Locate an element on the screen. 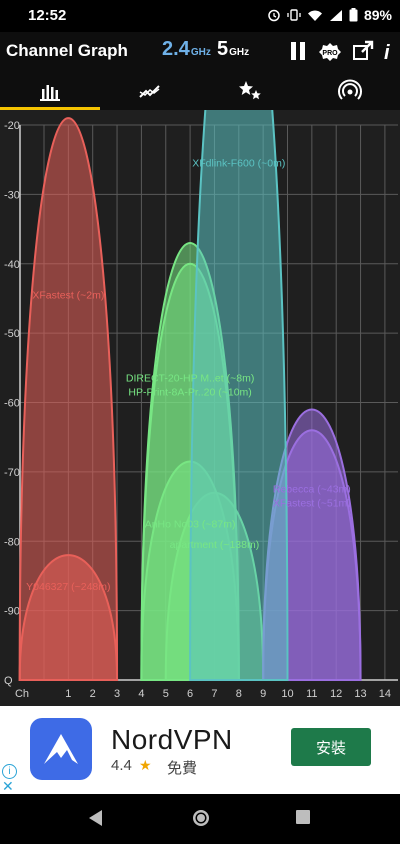 The height and width of the screenshot is (844, 400). band-5-unit: GHz is located at coordinates (239, 52).